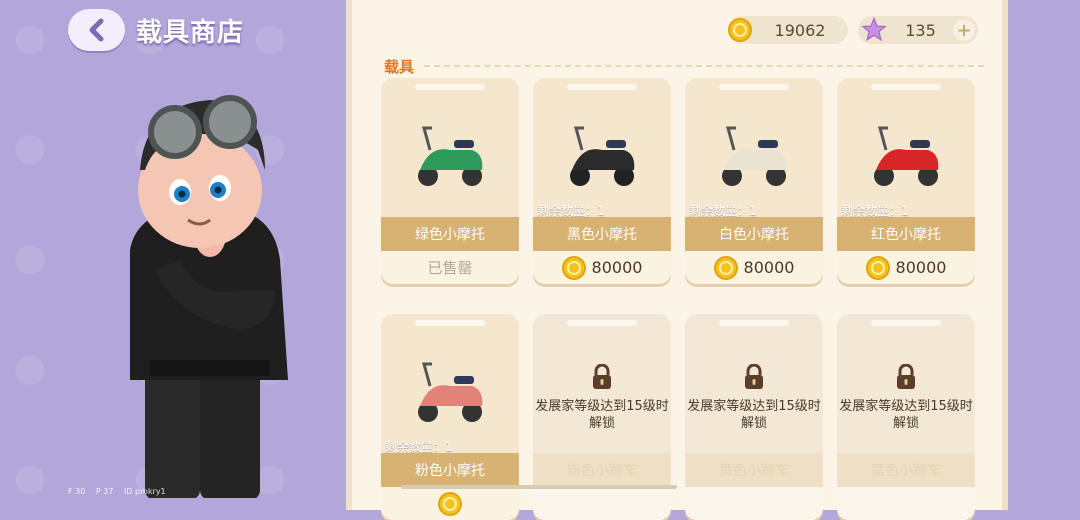  I want to click on vehicle-name: 粉色小摩托, so click(450, 470).